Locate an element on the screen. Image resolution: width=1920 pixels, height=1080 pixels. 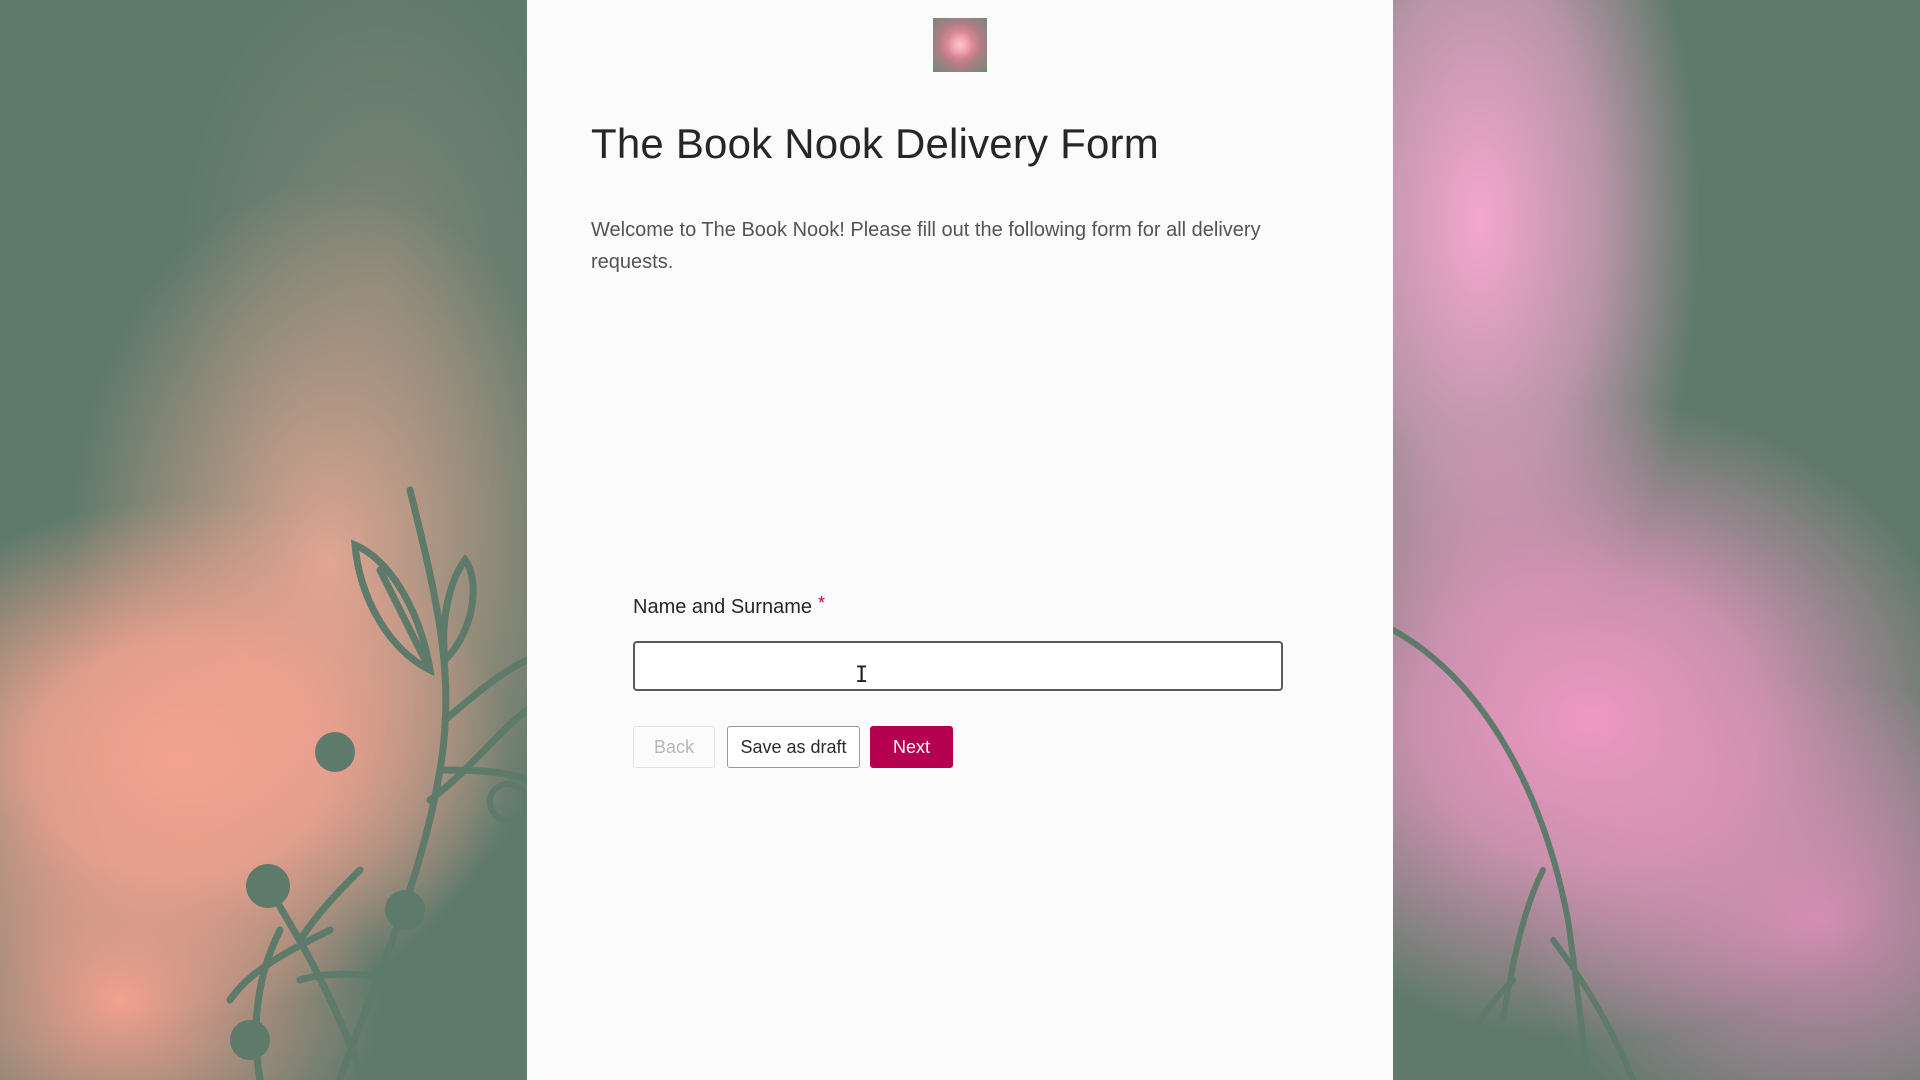
save-as-draft-button: Save as draft is located at coordinates (793, 747).